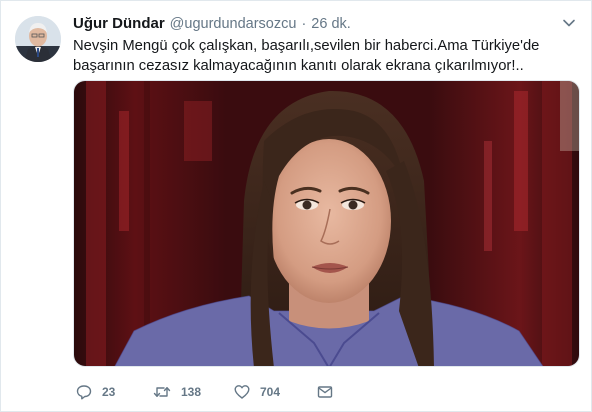 Image resolution: width=592 pixels, height=412 pixels. Describe the element at coordinates (95, 392) in the screenshot. I see `reply-button: 23` at that location.